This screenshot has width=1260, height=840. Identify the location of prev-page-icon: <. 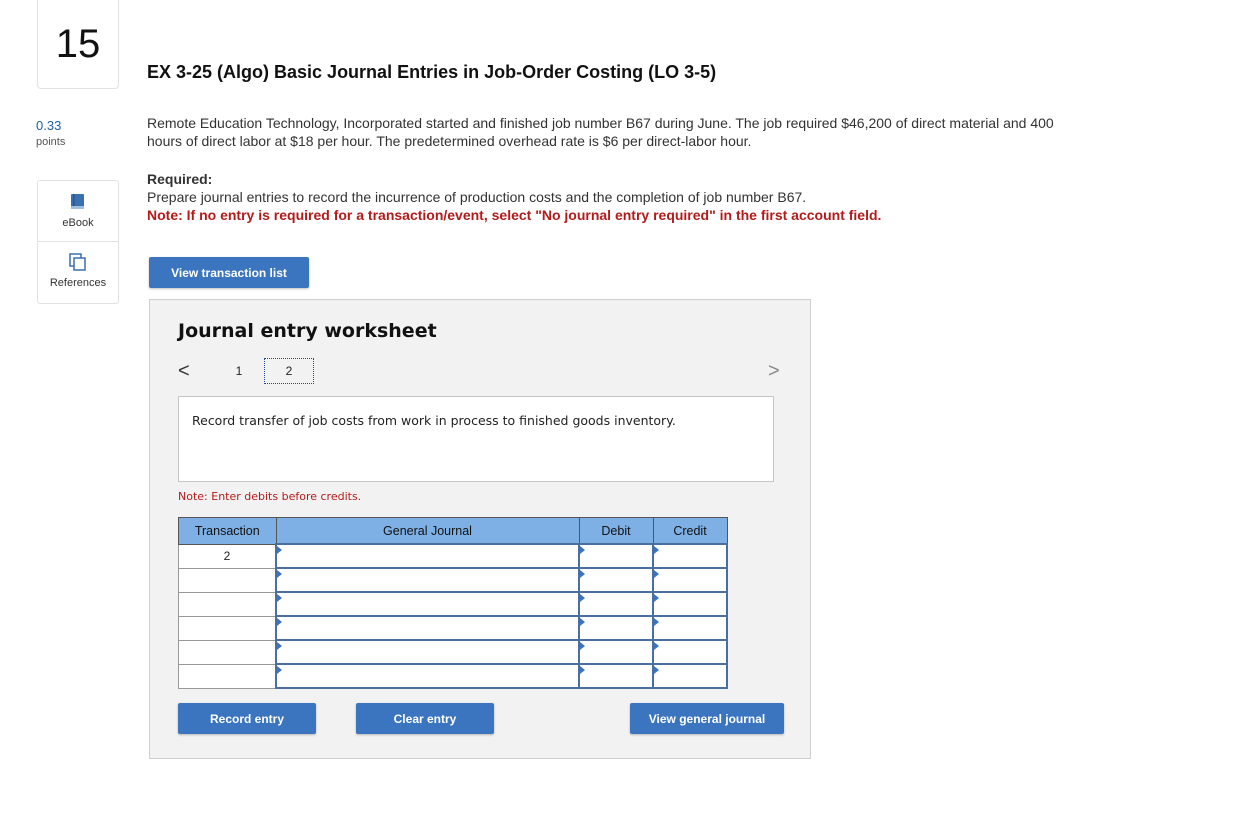
(184, 371).